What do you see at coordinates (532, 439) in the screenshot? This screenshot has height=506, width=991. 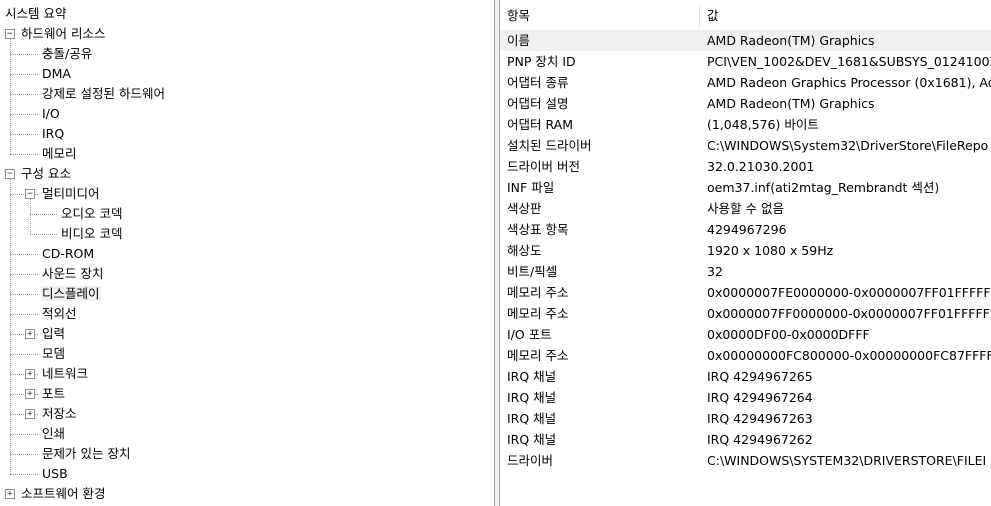 I see `cell-item: IRQ 채널` at bounding box center [532, 439].